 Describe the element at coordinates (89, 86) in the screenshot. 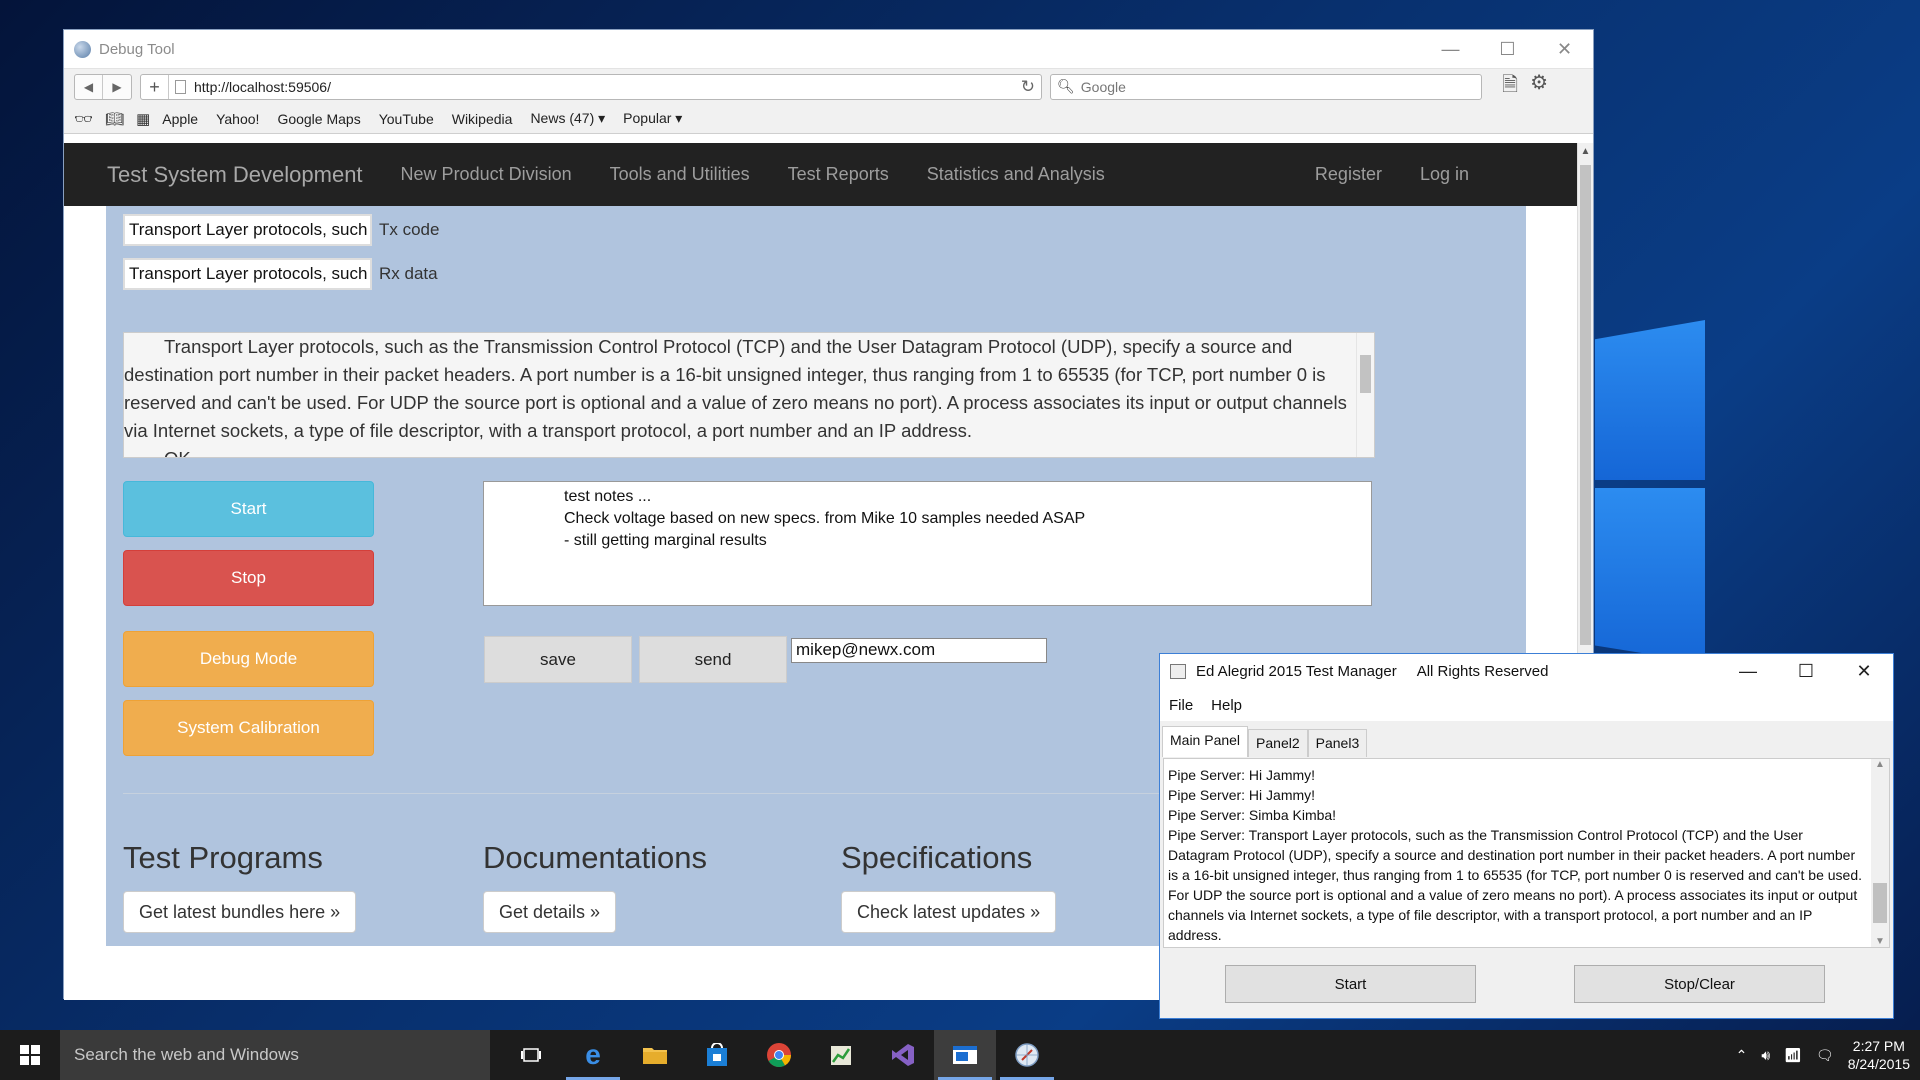

I see `back-icon: ◀` at that location.